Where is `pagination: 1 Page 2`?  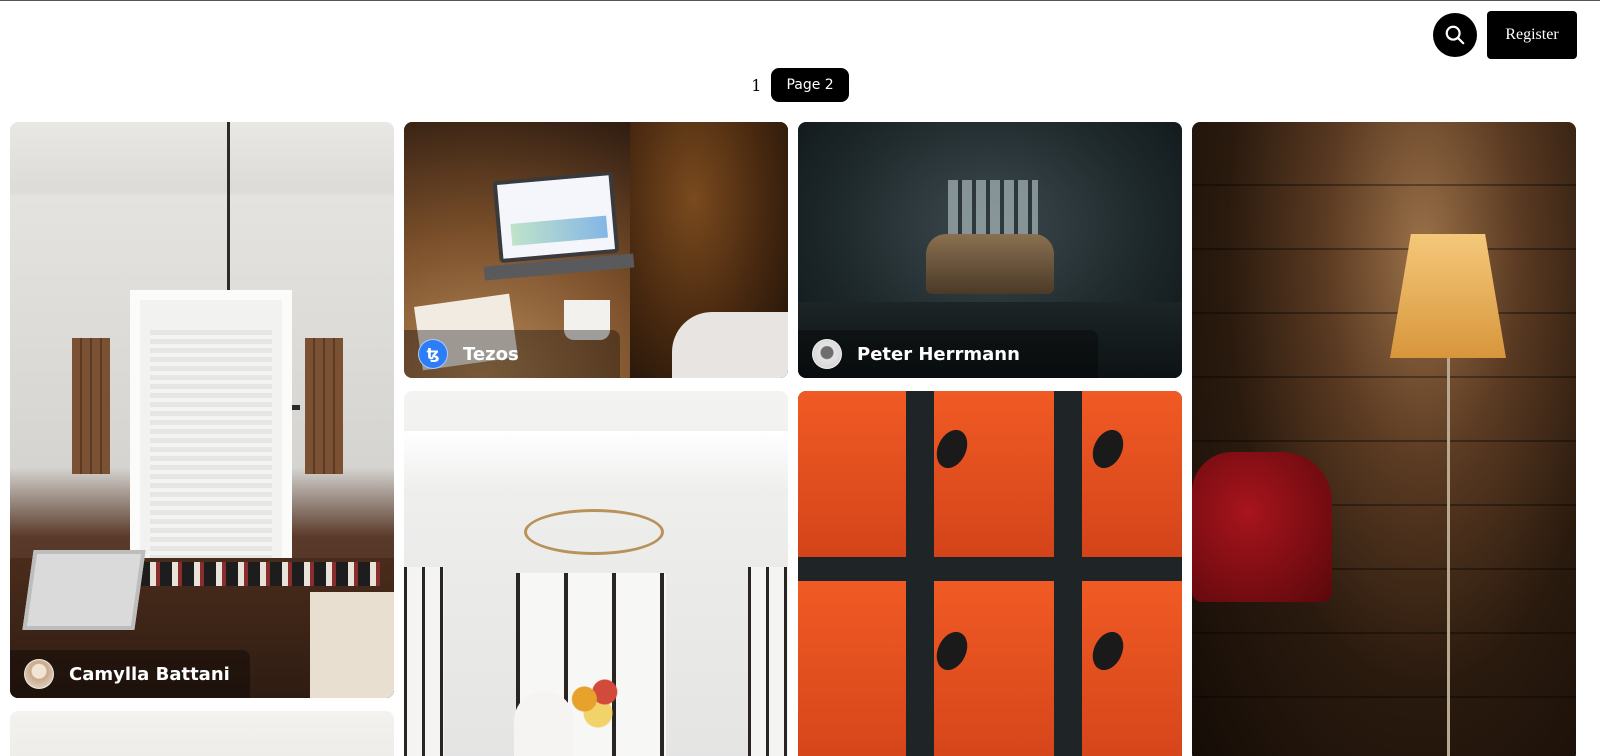 pagination: 1 Page 2 is located at coordinates (800, 85).